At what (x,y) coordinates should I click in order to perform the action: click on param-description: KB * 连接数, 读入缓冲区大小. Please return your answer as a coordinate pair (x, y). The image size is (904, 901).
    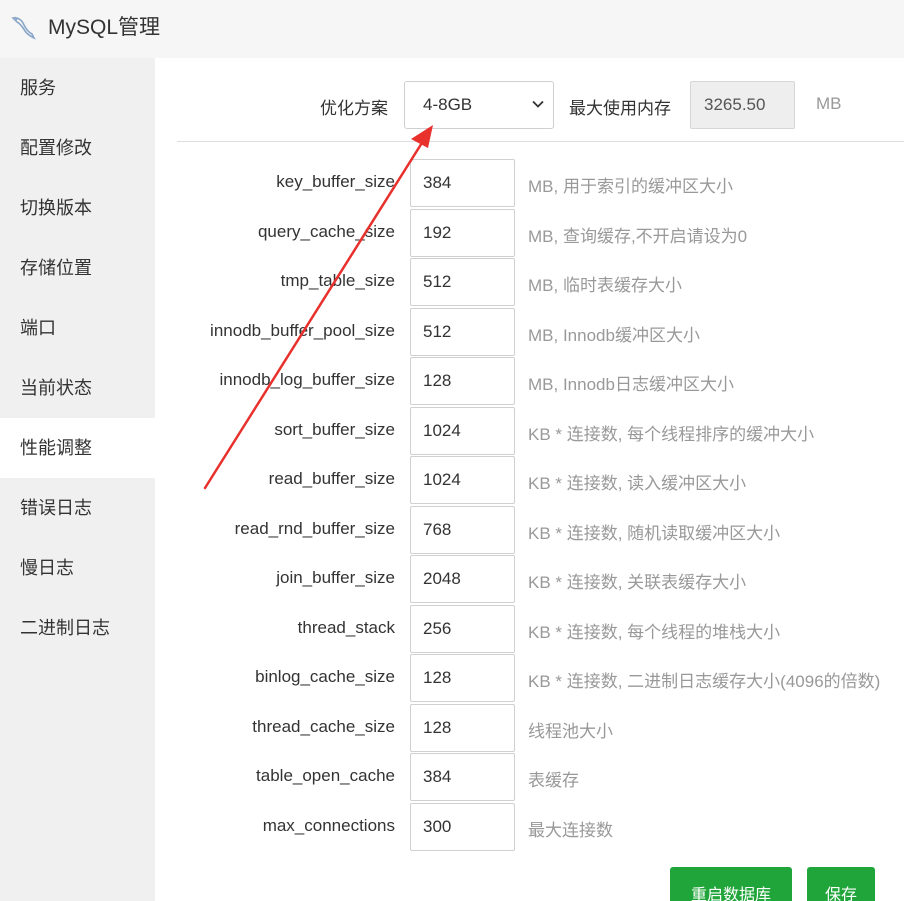
    Looking at the image, I should click on (637, 483).